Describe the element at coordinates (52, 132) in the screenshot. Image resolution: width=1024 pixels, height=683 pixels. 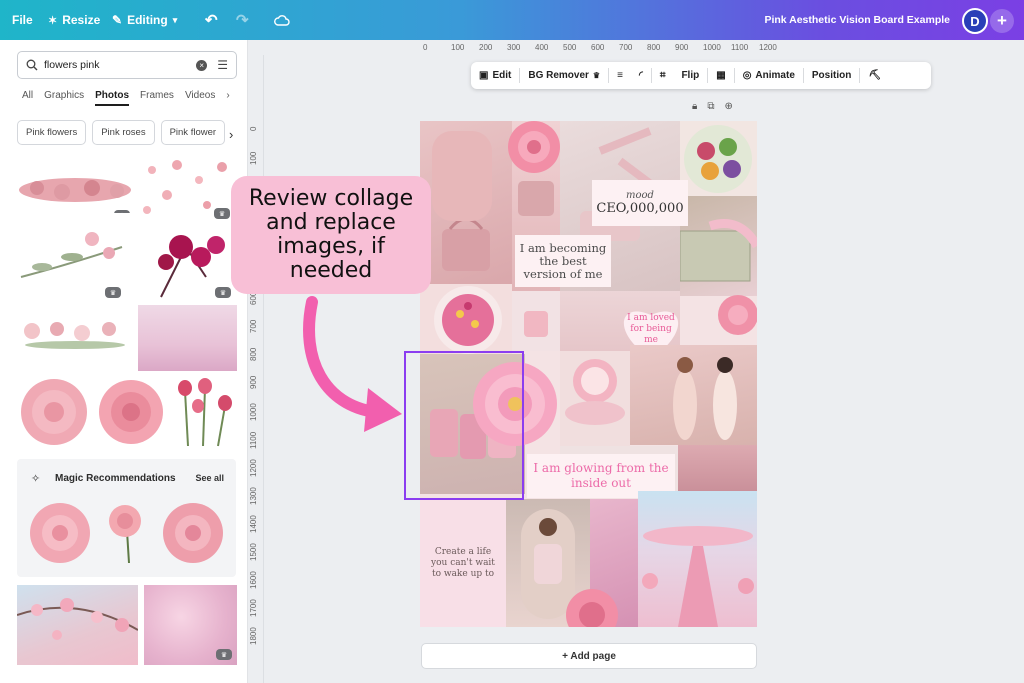
I see `chip-pink-flowers: Pink flowers` at that location.